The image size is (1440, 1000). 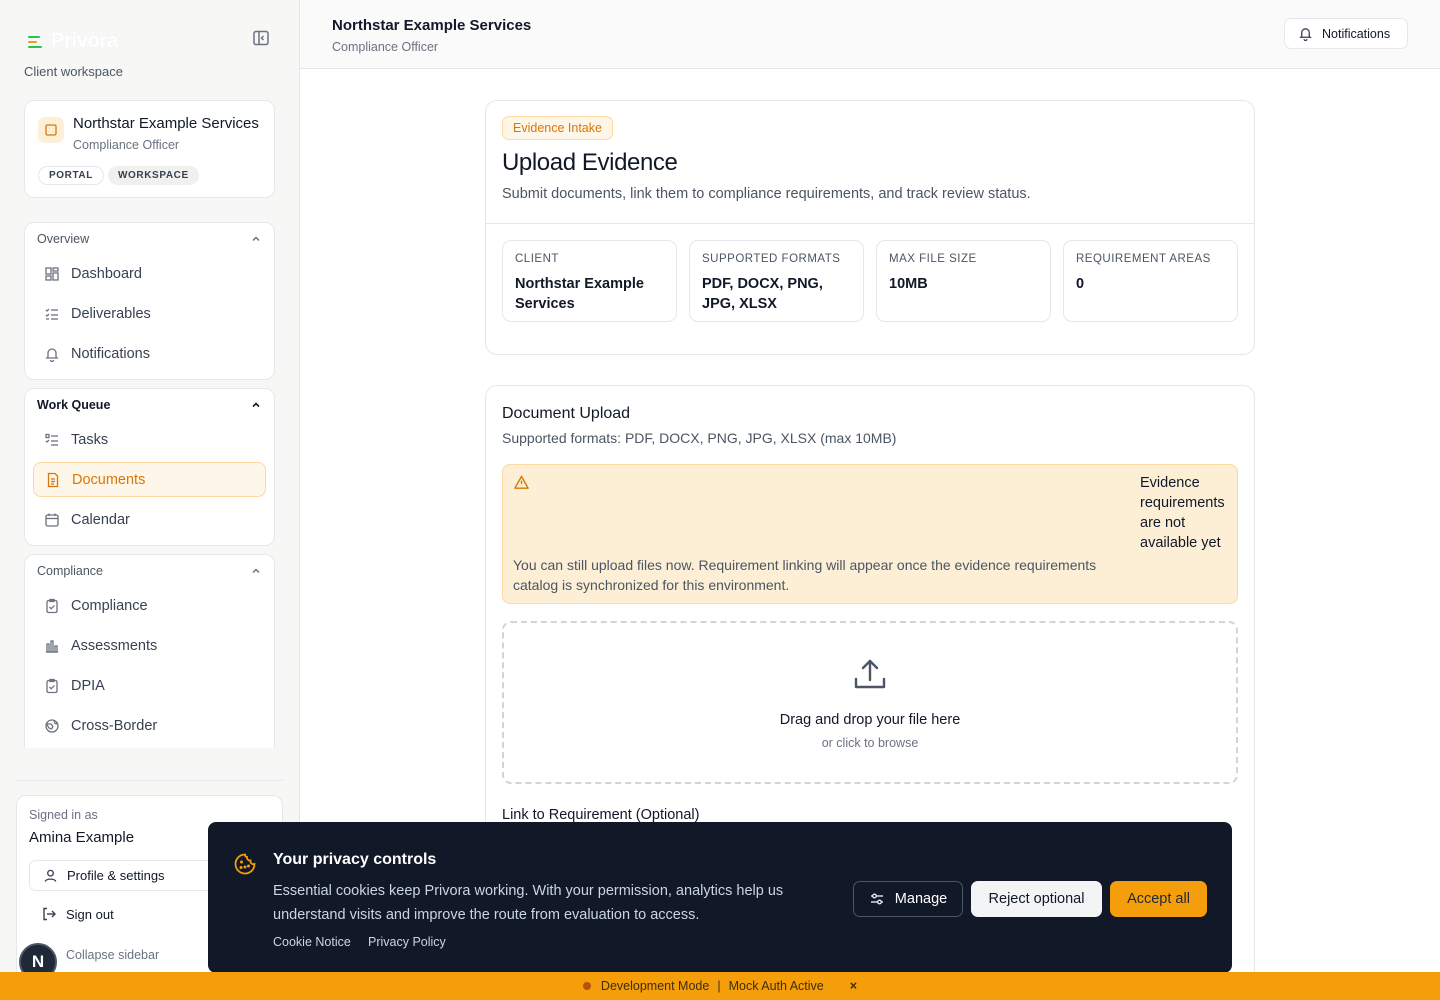 What do you see at coordinates (52, 520) in the screenshot?
I see `calendar-icon` at bounding box center [52, 520].